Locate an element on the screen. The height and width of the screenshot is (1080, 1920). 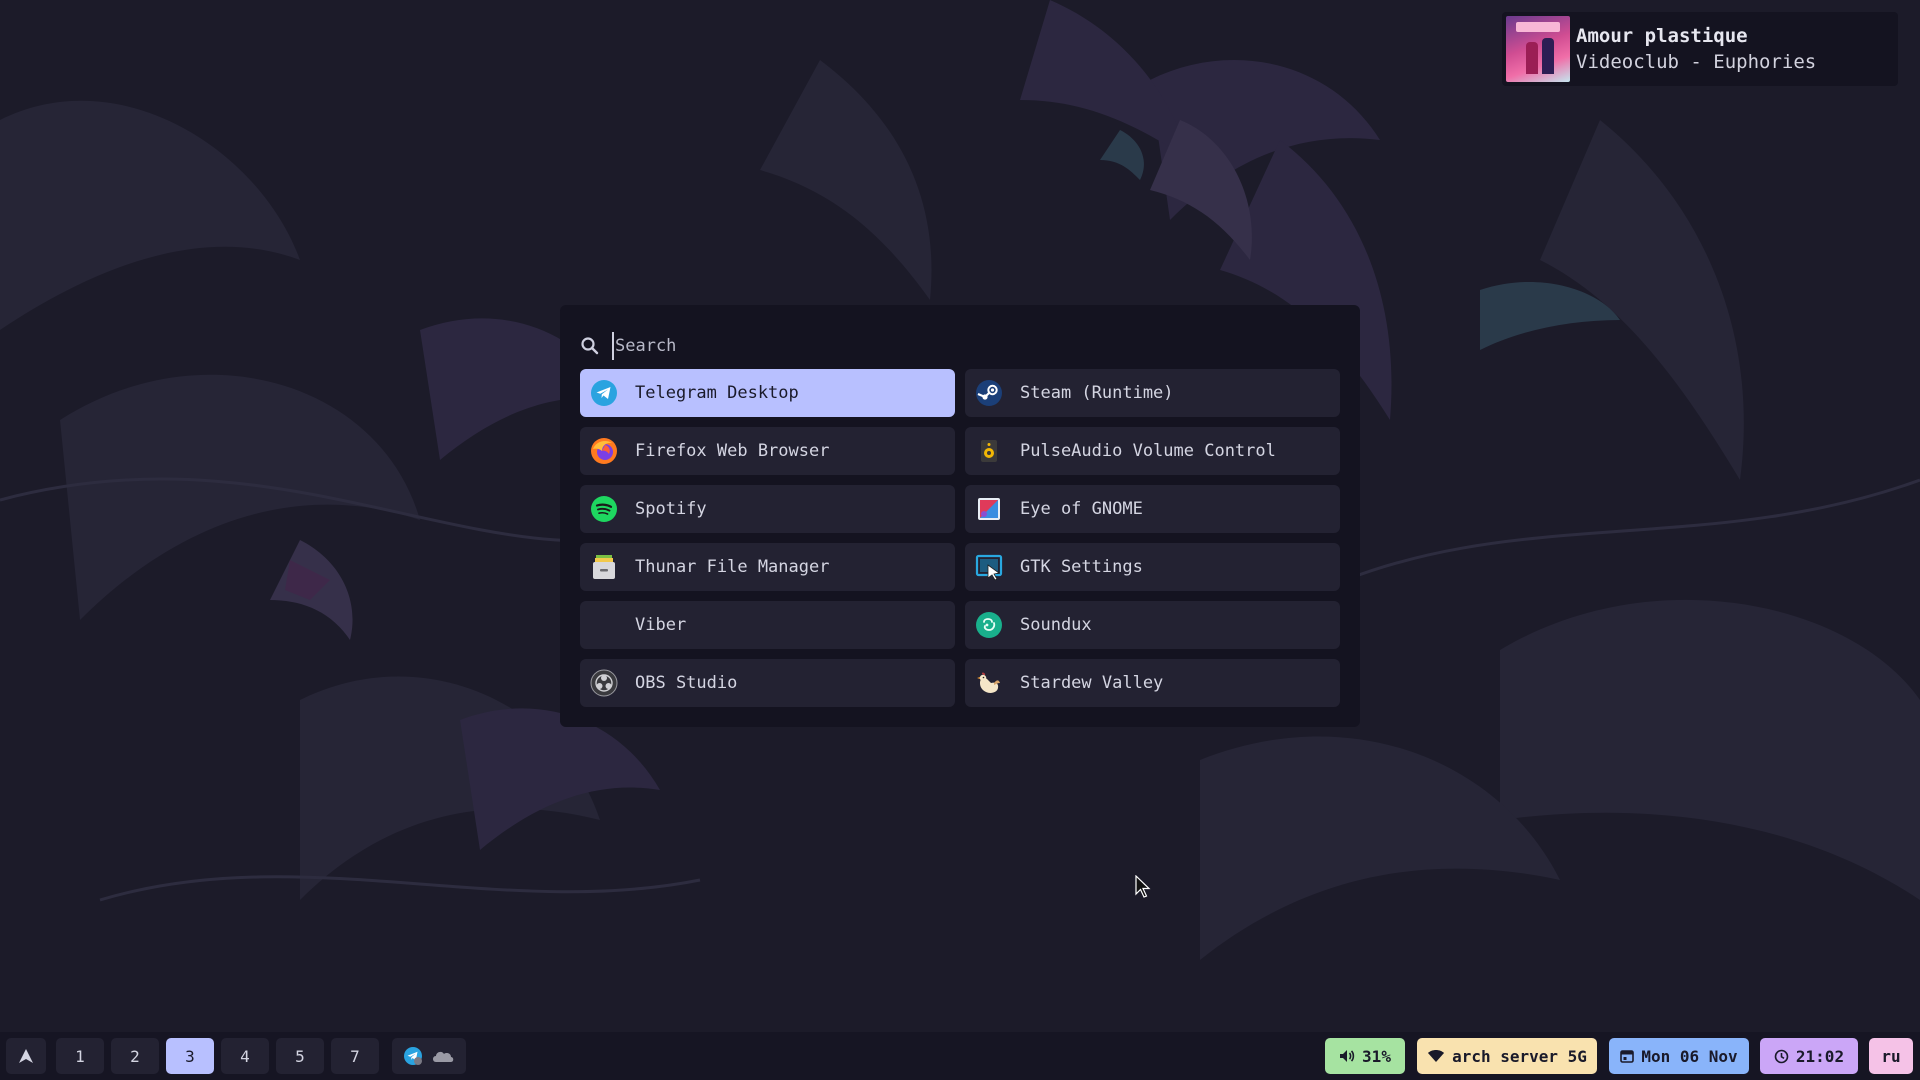
date-value: Mon 06 Nov is located at coordinates (1689, 1056).